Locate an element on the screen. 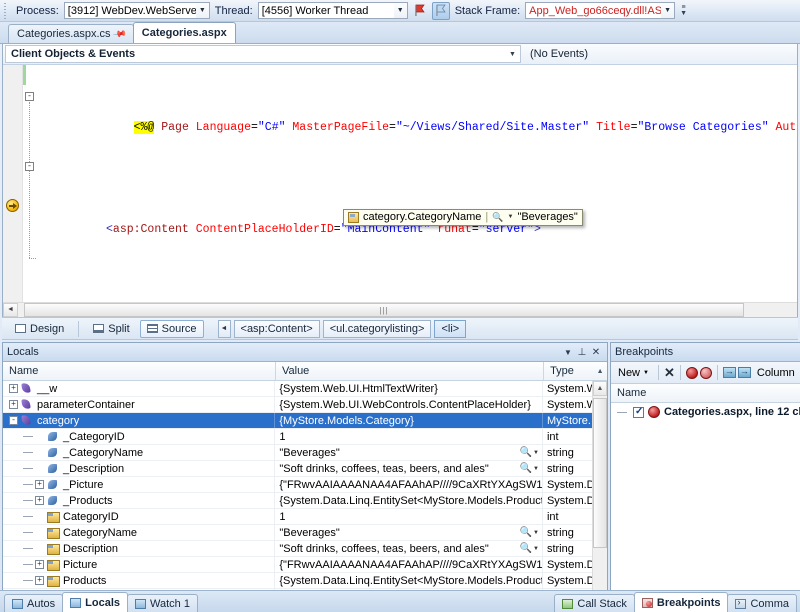 The image size is (800, 612). fold-collapse-asp-content: - is located at coordinates (29, 96).